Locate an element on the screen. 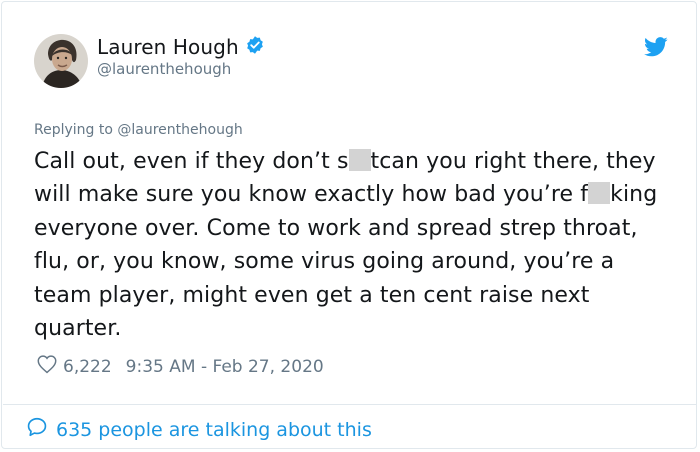 This screenshot has width=700, height=452. tweet-text-part-1: Call out, even if they don’t s is located at coordinates (191, 161).